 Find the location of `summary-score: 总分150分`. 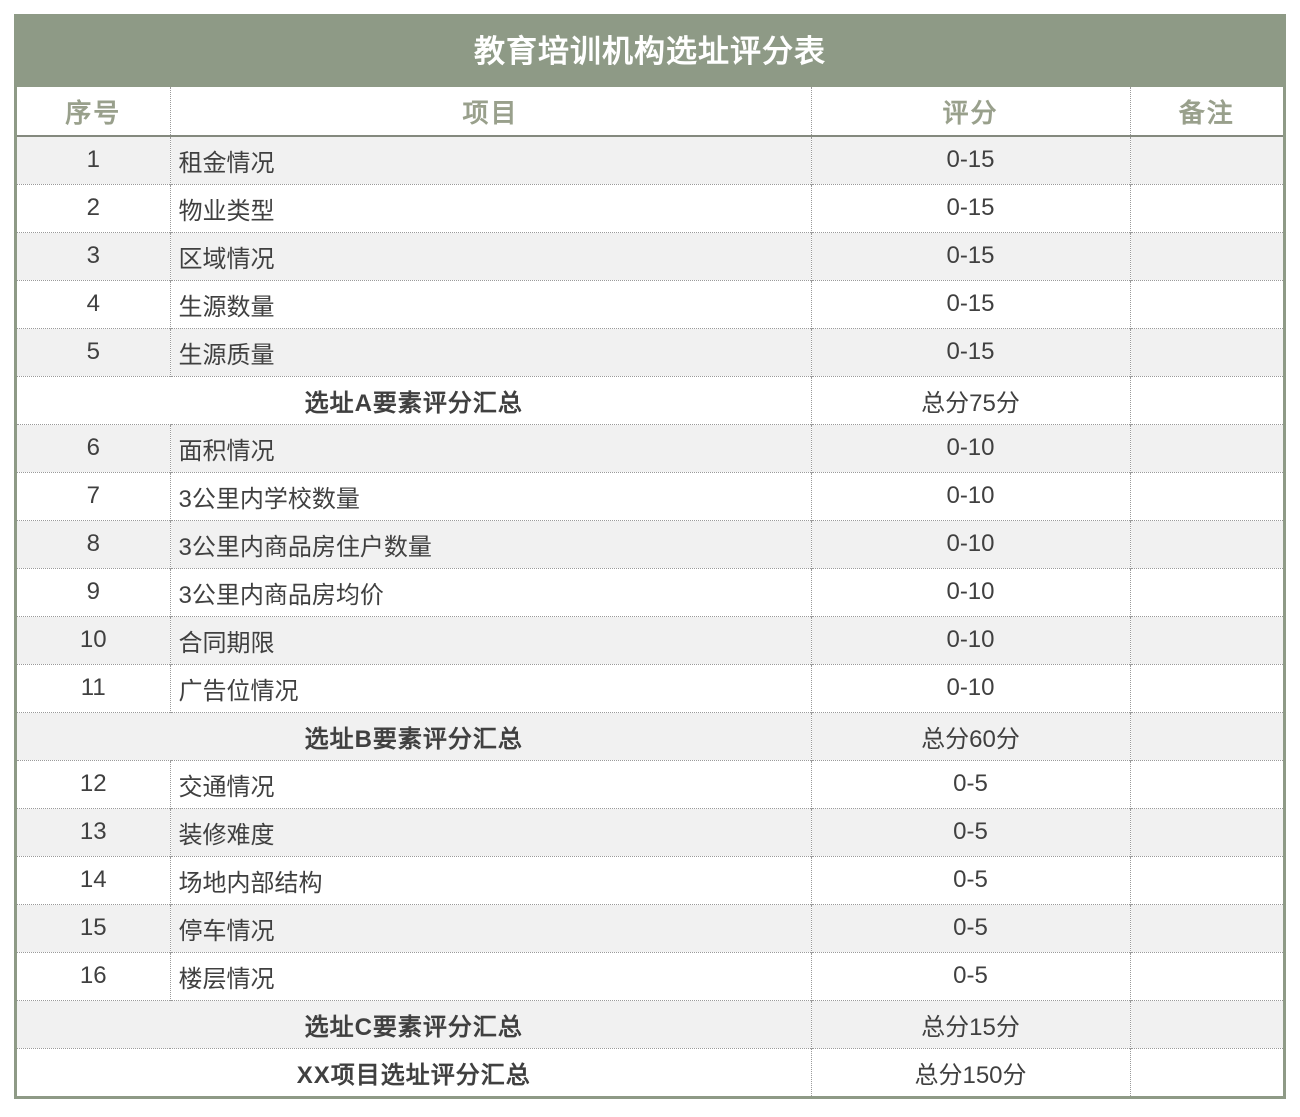

summary-score: 总分150分 is located at coordinates (970, 1071).